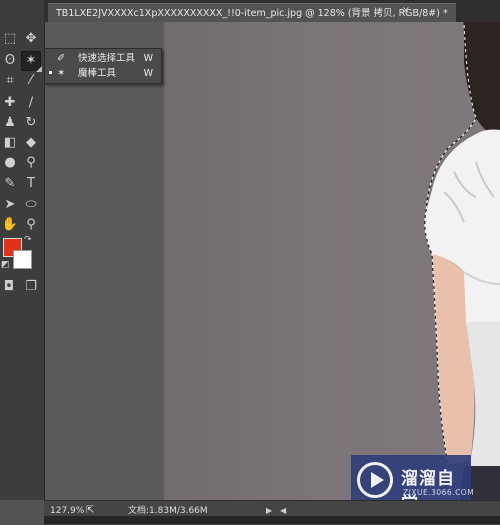 The height and width of the screenshot is (525, 500). What do you see at coordinates (10, 103) in the screenshot?
I see `healing-brush-icon: ✚` at bounding box center [10, 103].